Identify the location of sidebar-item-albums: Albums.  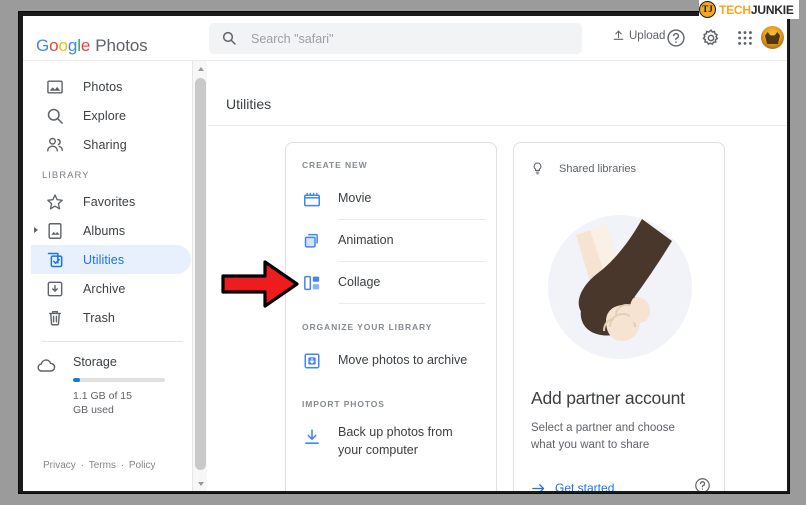
(111, 230).